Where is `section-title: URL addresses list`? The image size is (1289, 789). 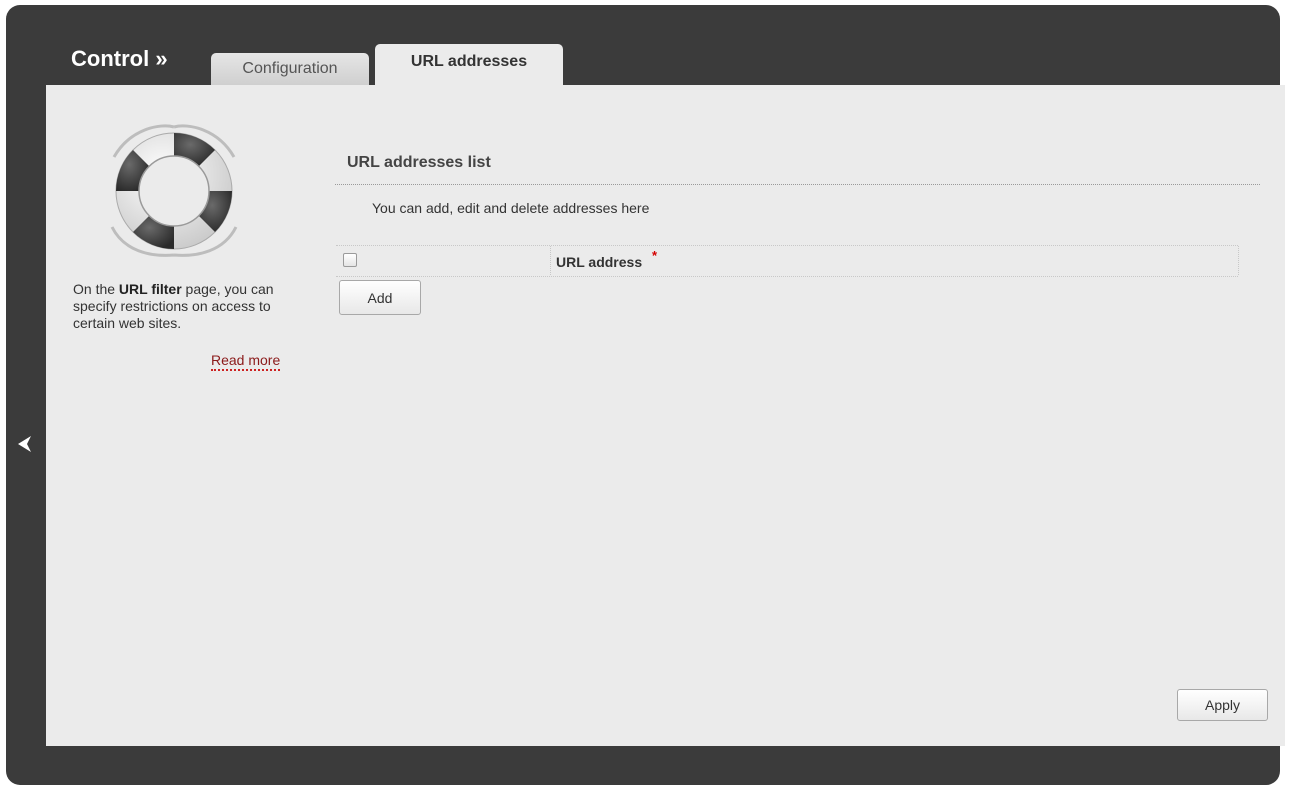 section-title: URL addresses list is located at coordinates (419, 162).